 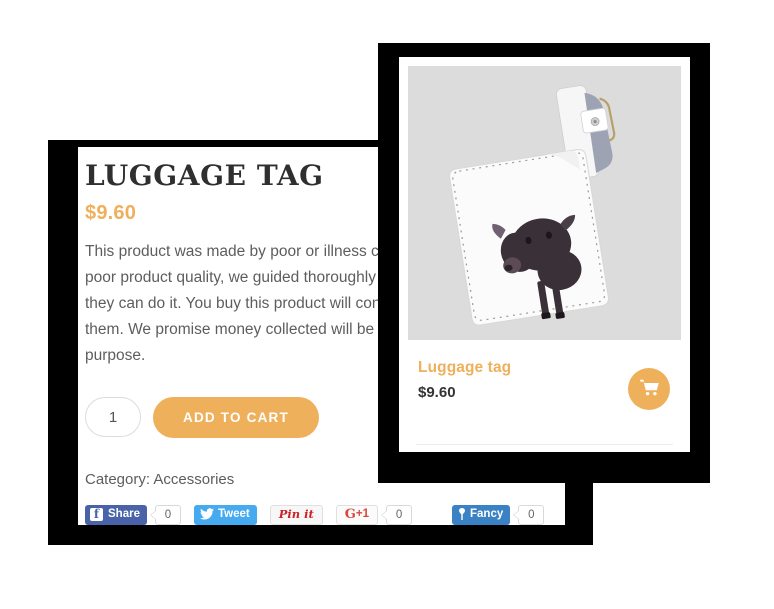 I want to click on facebook-share-count: 0, so click(x=165, y=514).